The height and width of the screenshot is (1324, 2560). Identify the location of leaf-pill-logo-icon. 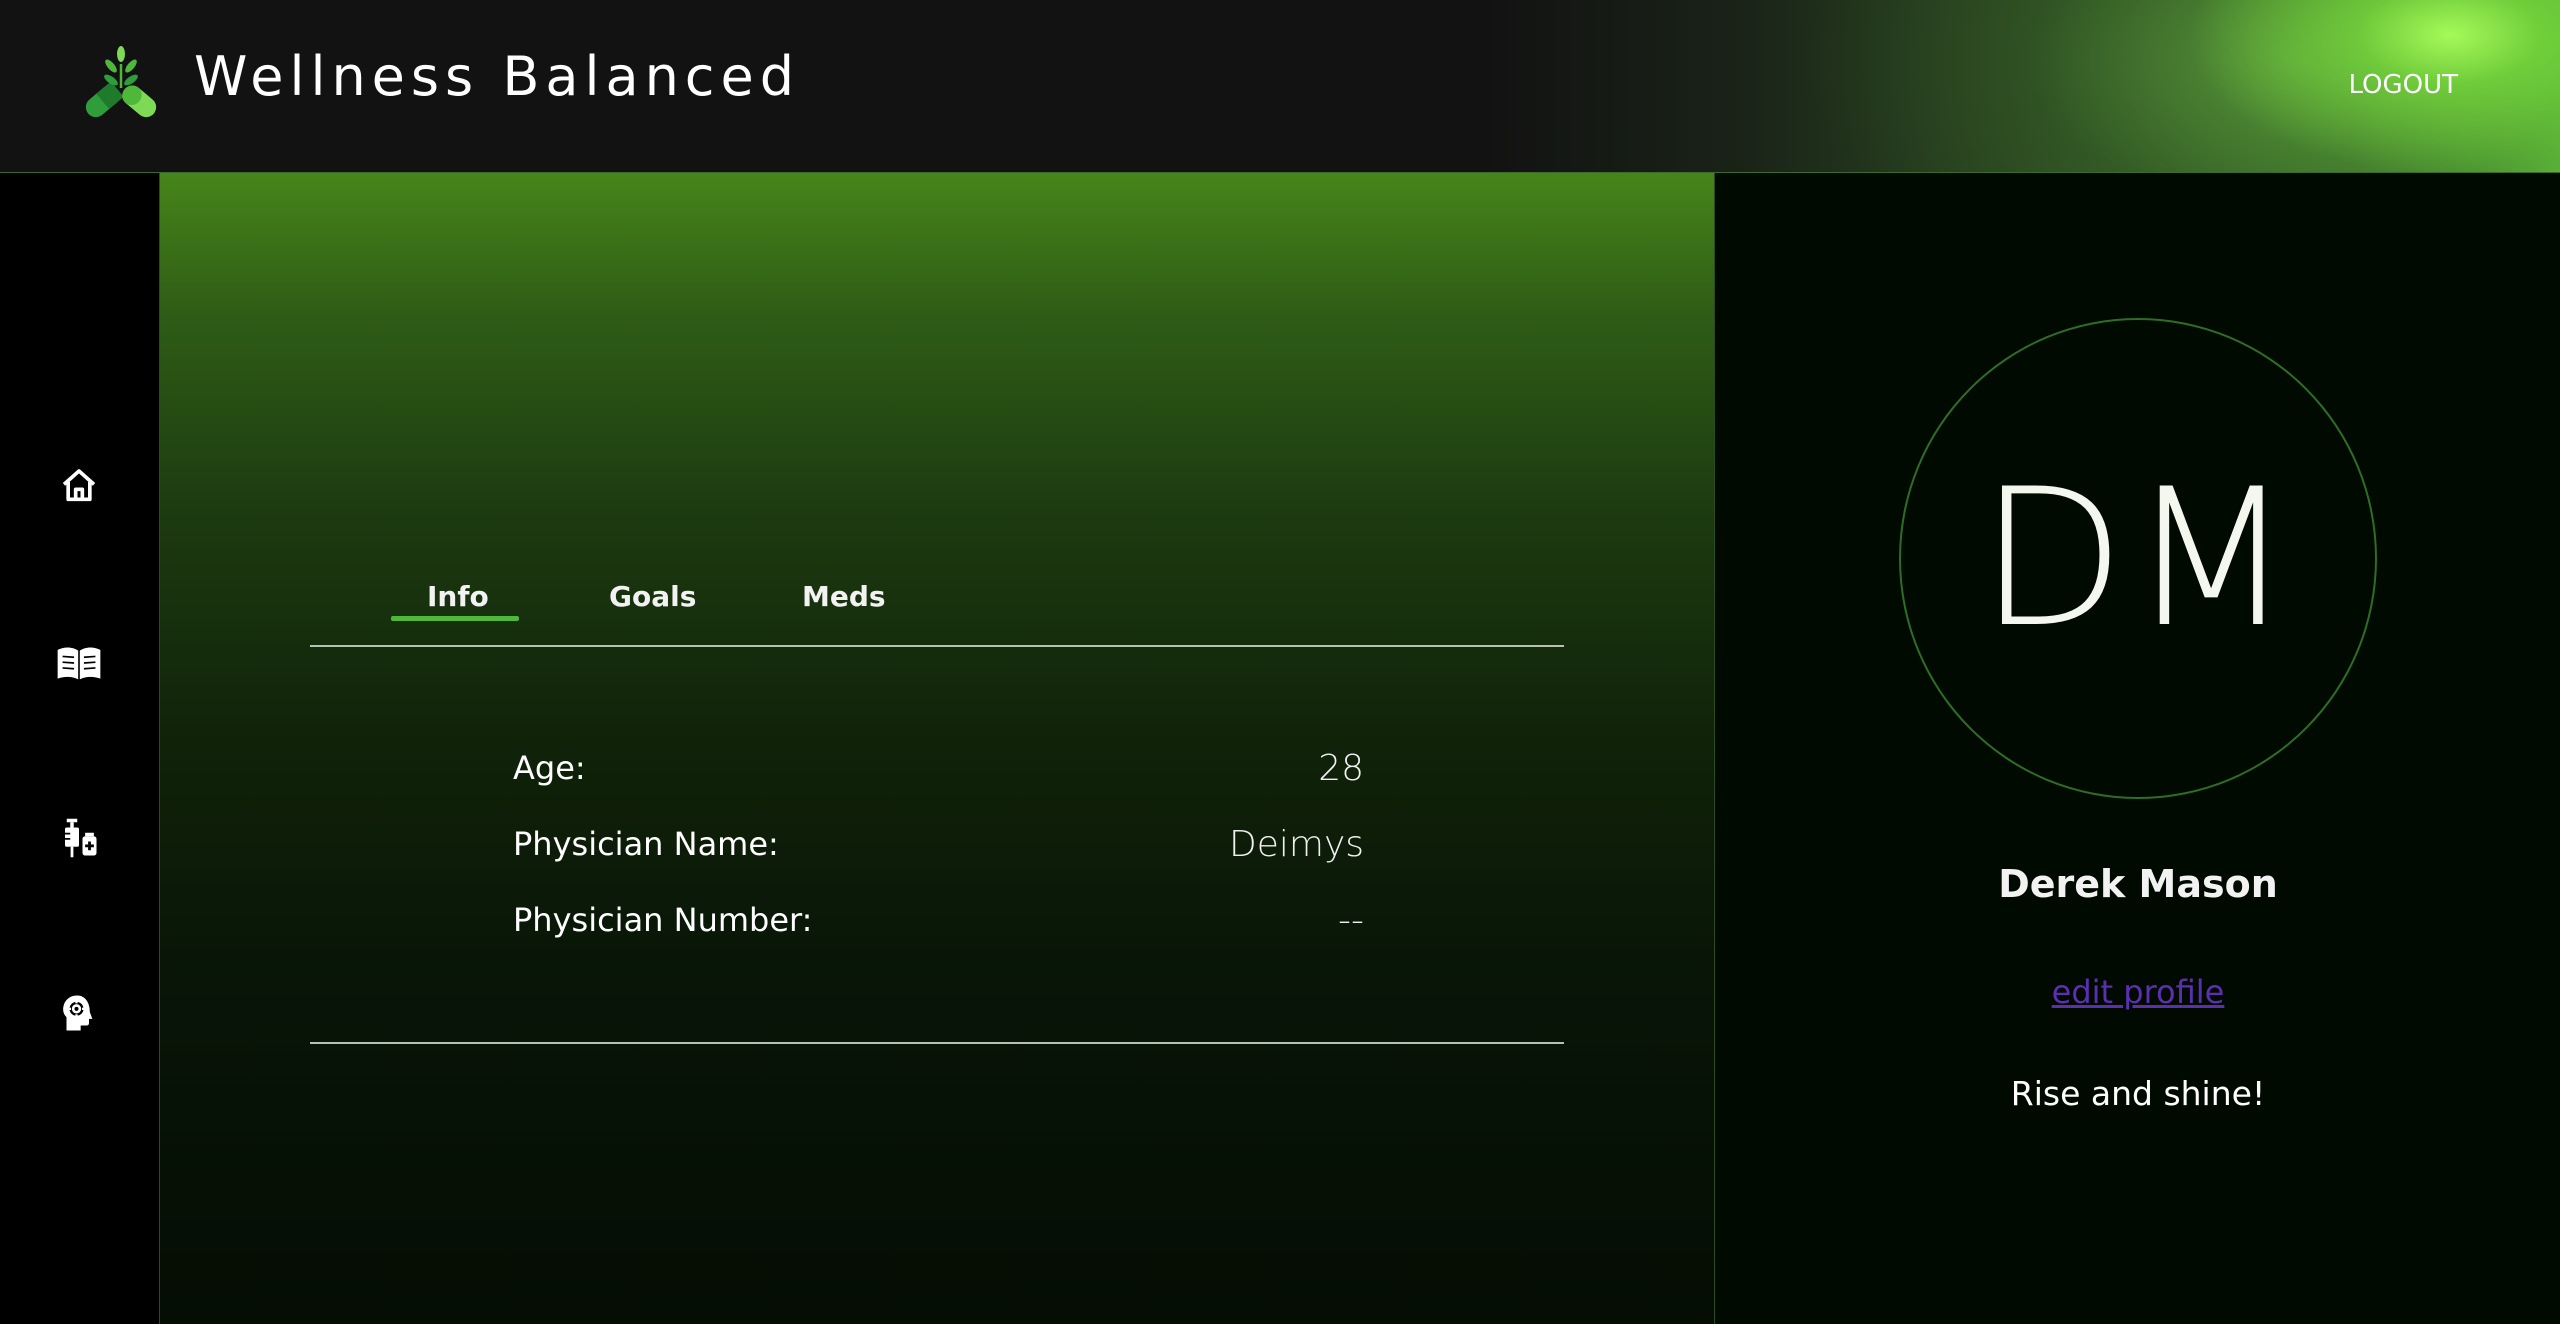
(121, 82).